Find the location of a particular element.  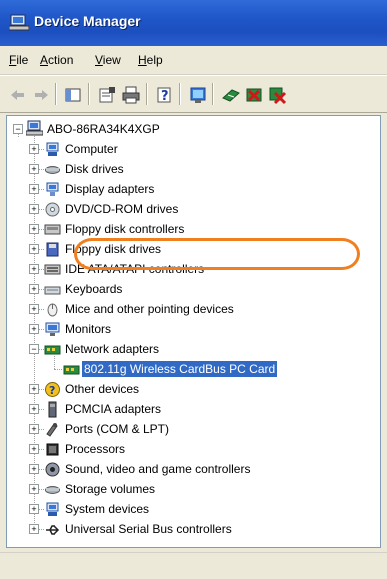

menu-view: View is located at coordinates (108, 60).